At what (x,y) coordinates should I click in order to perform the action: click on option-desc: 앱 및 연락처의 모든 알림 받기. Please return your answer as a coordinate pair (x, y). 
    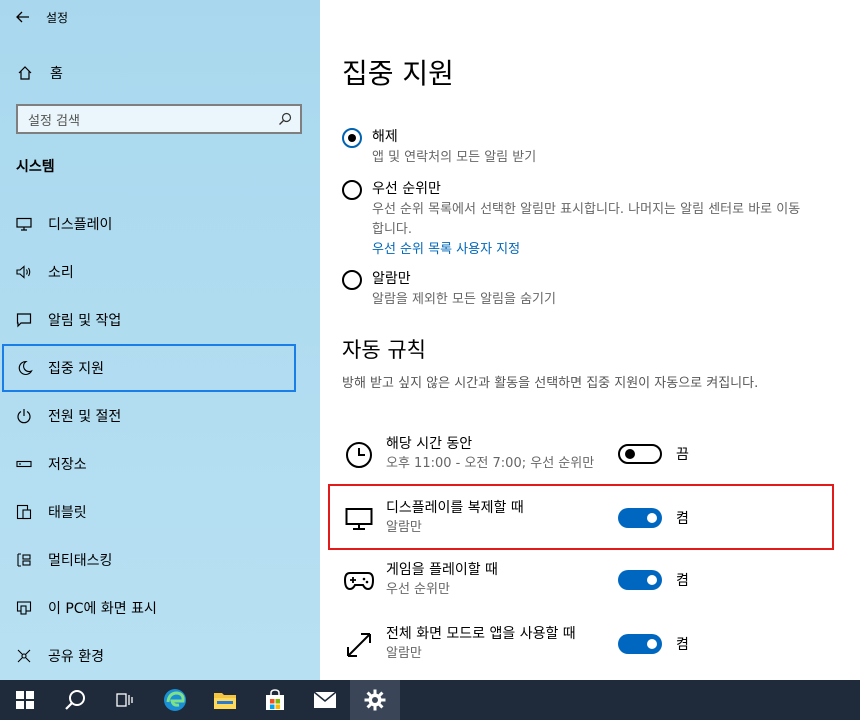
    Looking at the image, I should click on (454, 157).